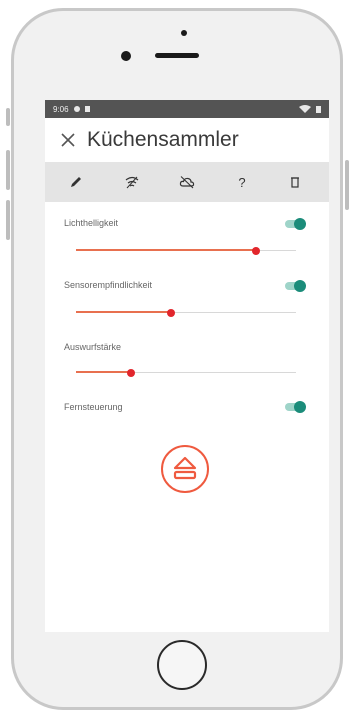  I want to click on battery-icon, so click(318, 109).